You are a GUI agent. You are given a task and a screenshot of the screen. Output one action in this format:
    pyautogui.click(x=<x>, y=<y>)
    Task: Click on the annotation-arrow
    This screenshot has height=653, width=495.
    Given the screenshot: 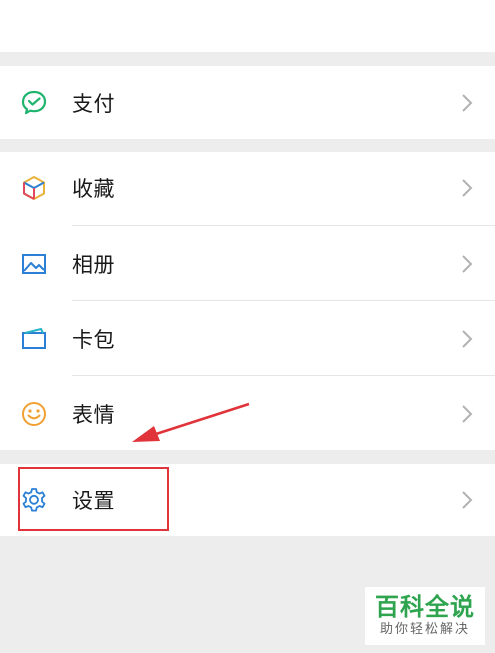 What is the action you would take?
    pyautogui.click(x=191, y=422)
    